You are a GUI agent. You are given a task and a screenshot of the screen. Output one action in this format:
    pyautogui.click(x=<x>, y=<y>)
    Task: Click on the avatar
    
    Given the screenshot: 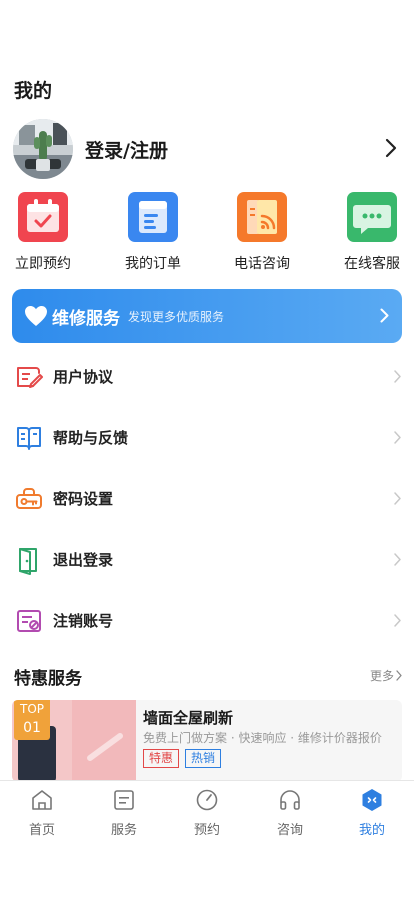 What is the action you would take?
    pyautogui.click(x=43, y=149)
    